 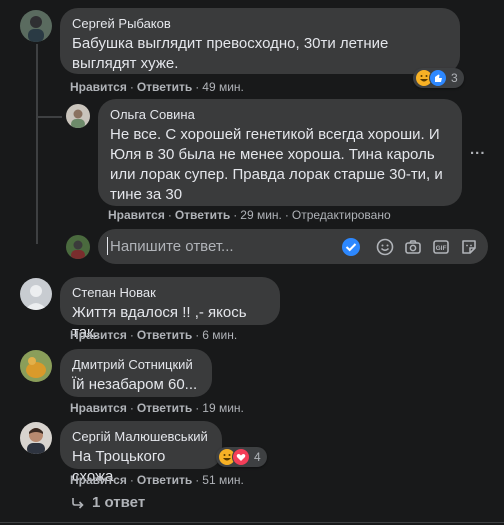 I want to click on thread-line, so click(x=37, y=144).